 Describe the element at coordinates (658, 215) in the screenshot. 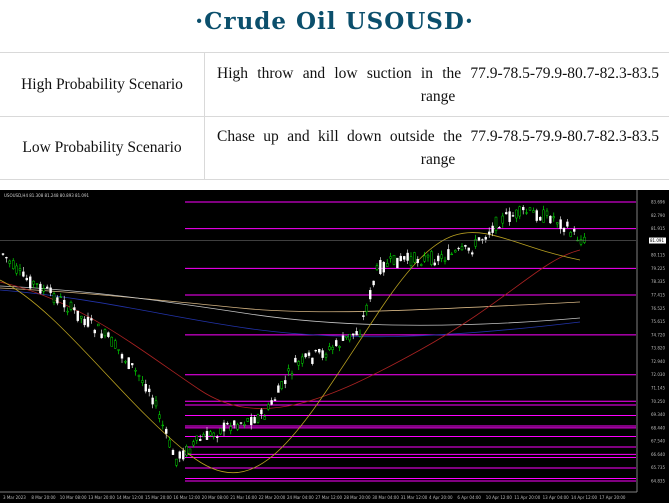

I see `price-tick-label: 82.790` at that location.